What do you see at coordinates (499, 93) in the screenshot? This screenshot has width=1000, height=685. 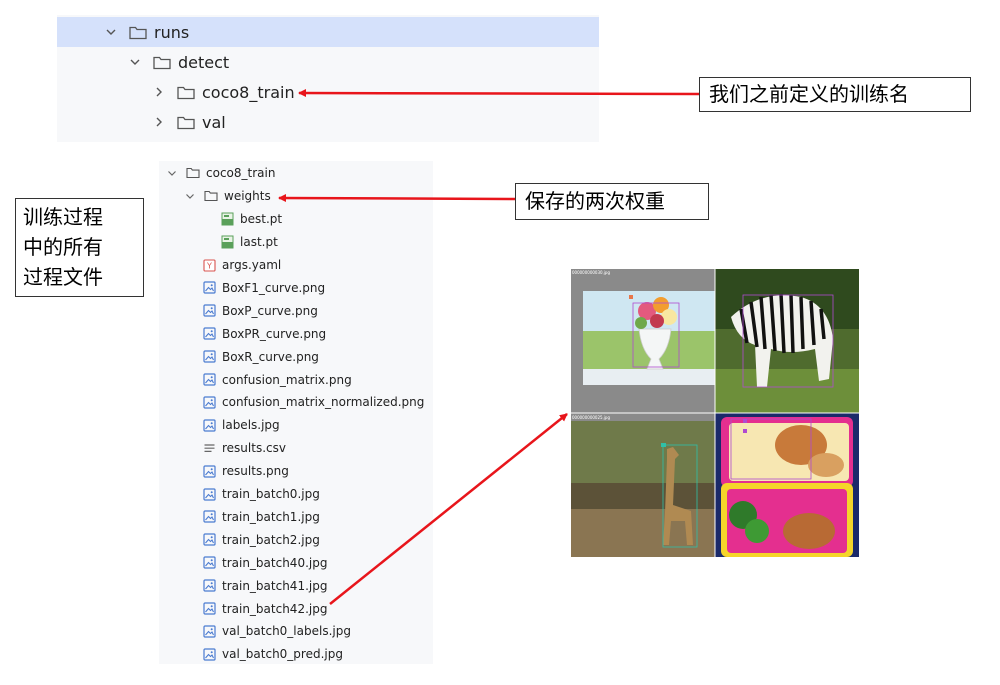 I see `arrow-to-train-name` at bounding box center [499, 93].